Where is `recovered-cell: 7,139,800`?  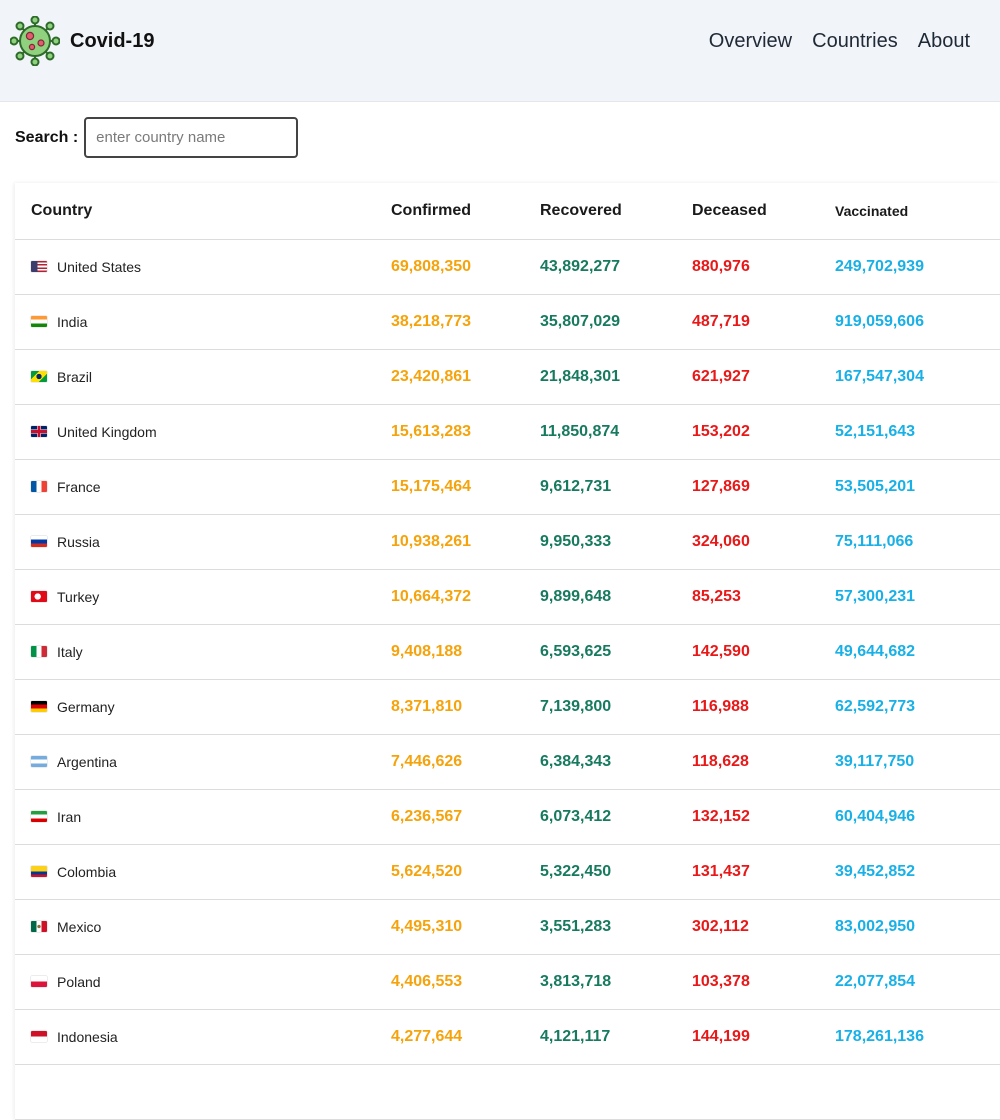 recovered-cell: 7,139,800 is located at coordinates (616, 707).